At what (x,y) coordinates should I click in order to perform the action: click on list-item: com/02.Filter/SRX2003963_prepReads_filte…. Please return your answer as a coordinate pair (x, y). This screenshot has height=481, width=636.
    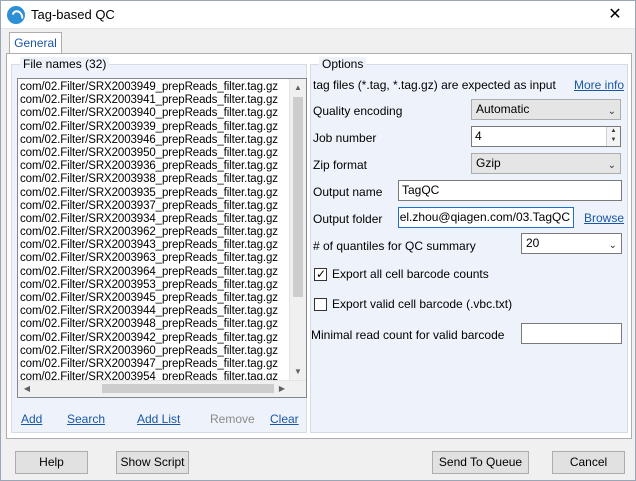
    Looking at the image, I should click on (155, 258).